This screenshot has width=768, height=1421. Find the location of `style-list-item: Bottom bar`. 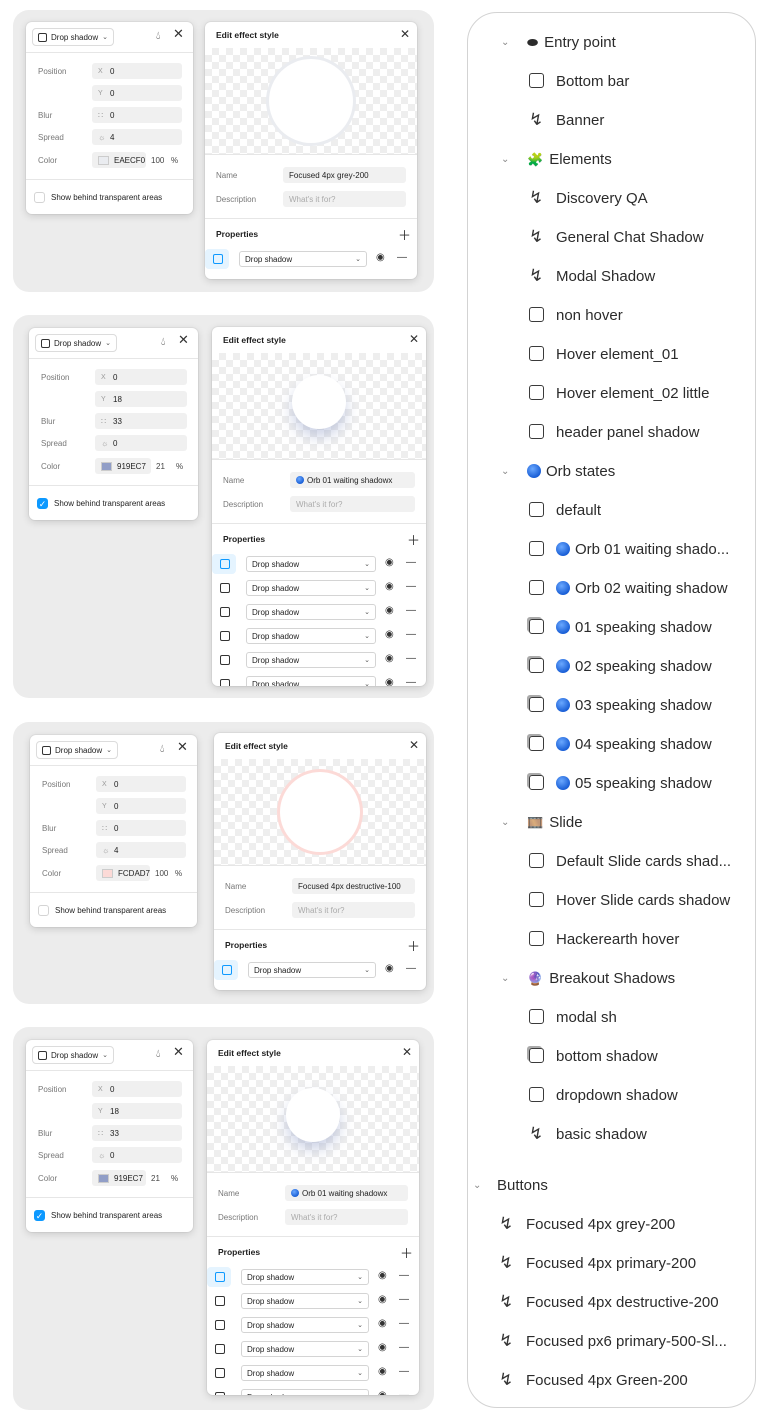

style-list-item: Bottom bar is located at coordinates (611, 81).